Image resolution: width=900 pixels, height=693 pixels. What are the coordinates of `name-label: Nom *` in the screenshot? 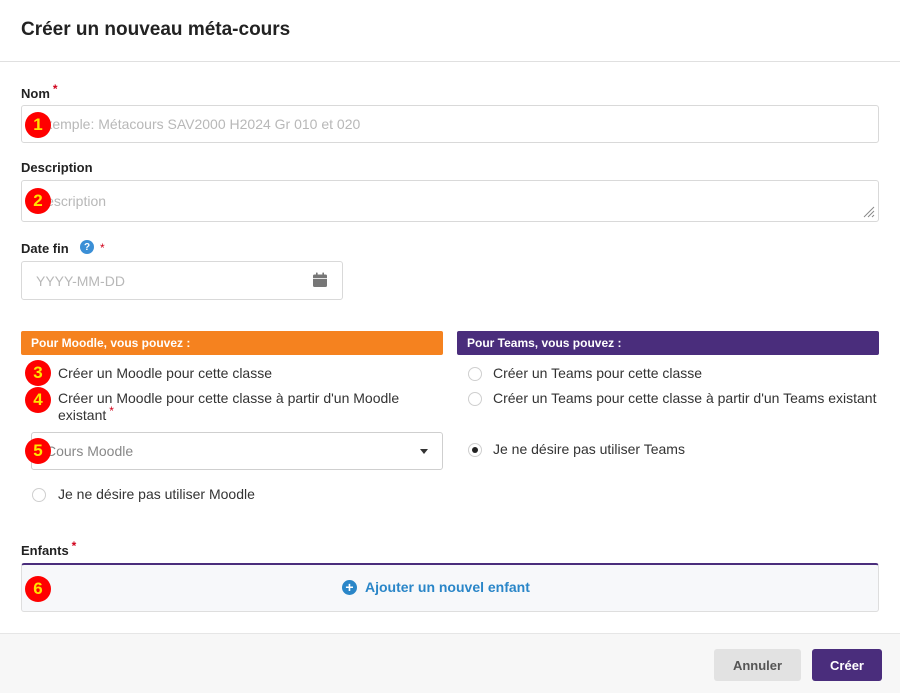 It's located at (39, 91).